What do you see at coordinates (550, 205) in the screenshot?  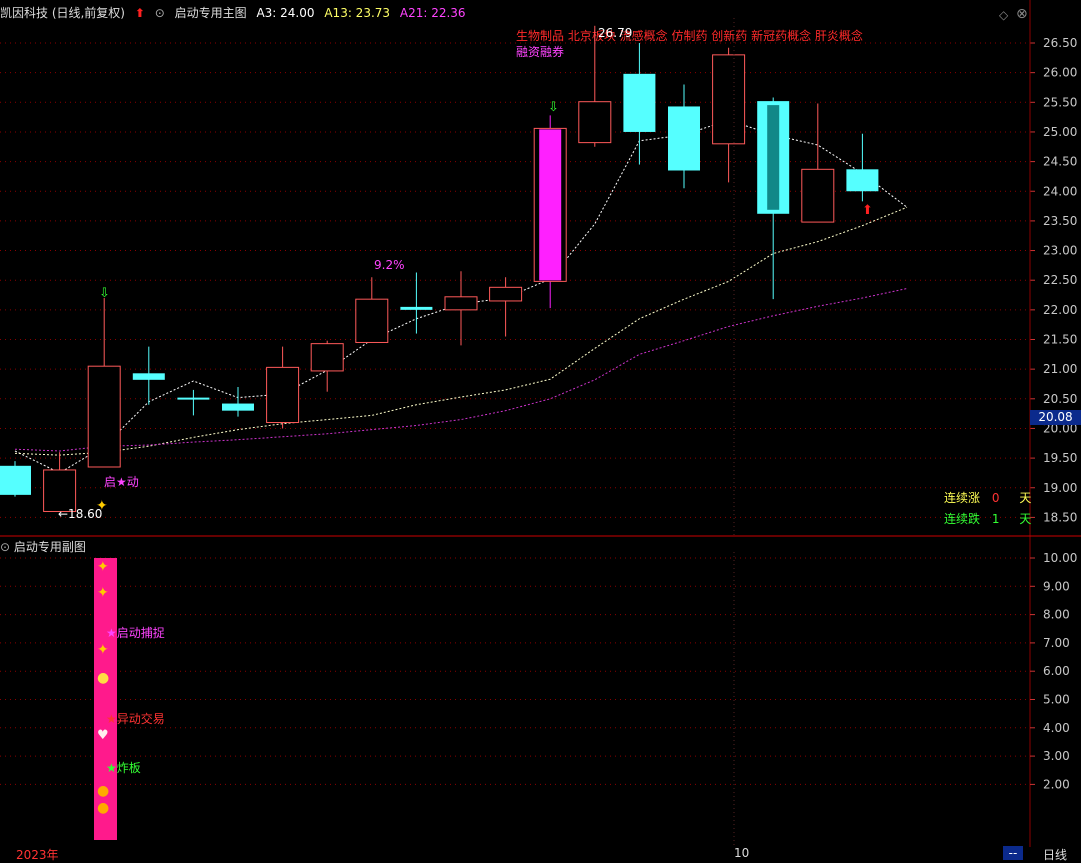 I see `candle-body-fill` at bounding box center [550, 205].